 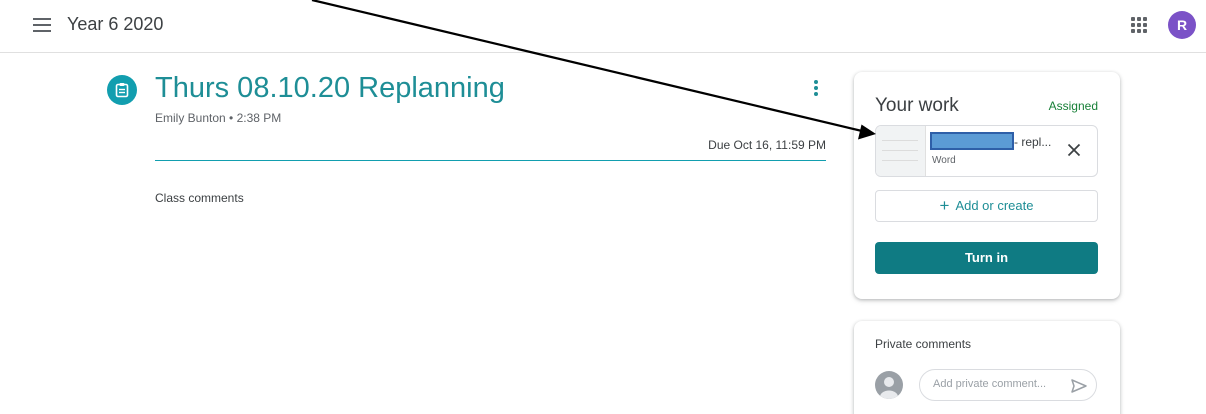 I want to click on google-apps-icon, so click(x=1139, y=25).